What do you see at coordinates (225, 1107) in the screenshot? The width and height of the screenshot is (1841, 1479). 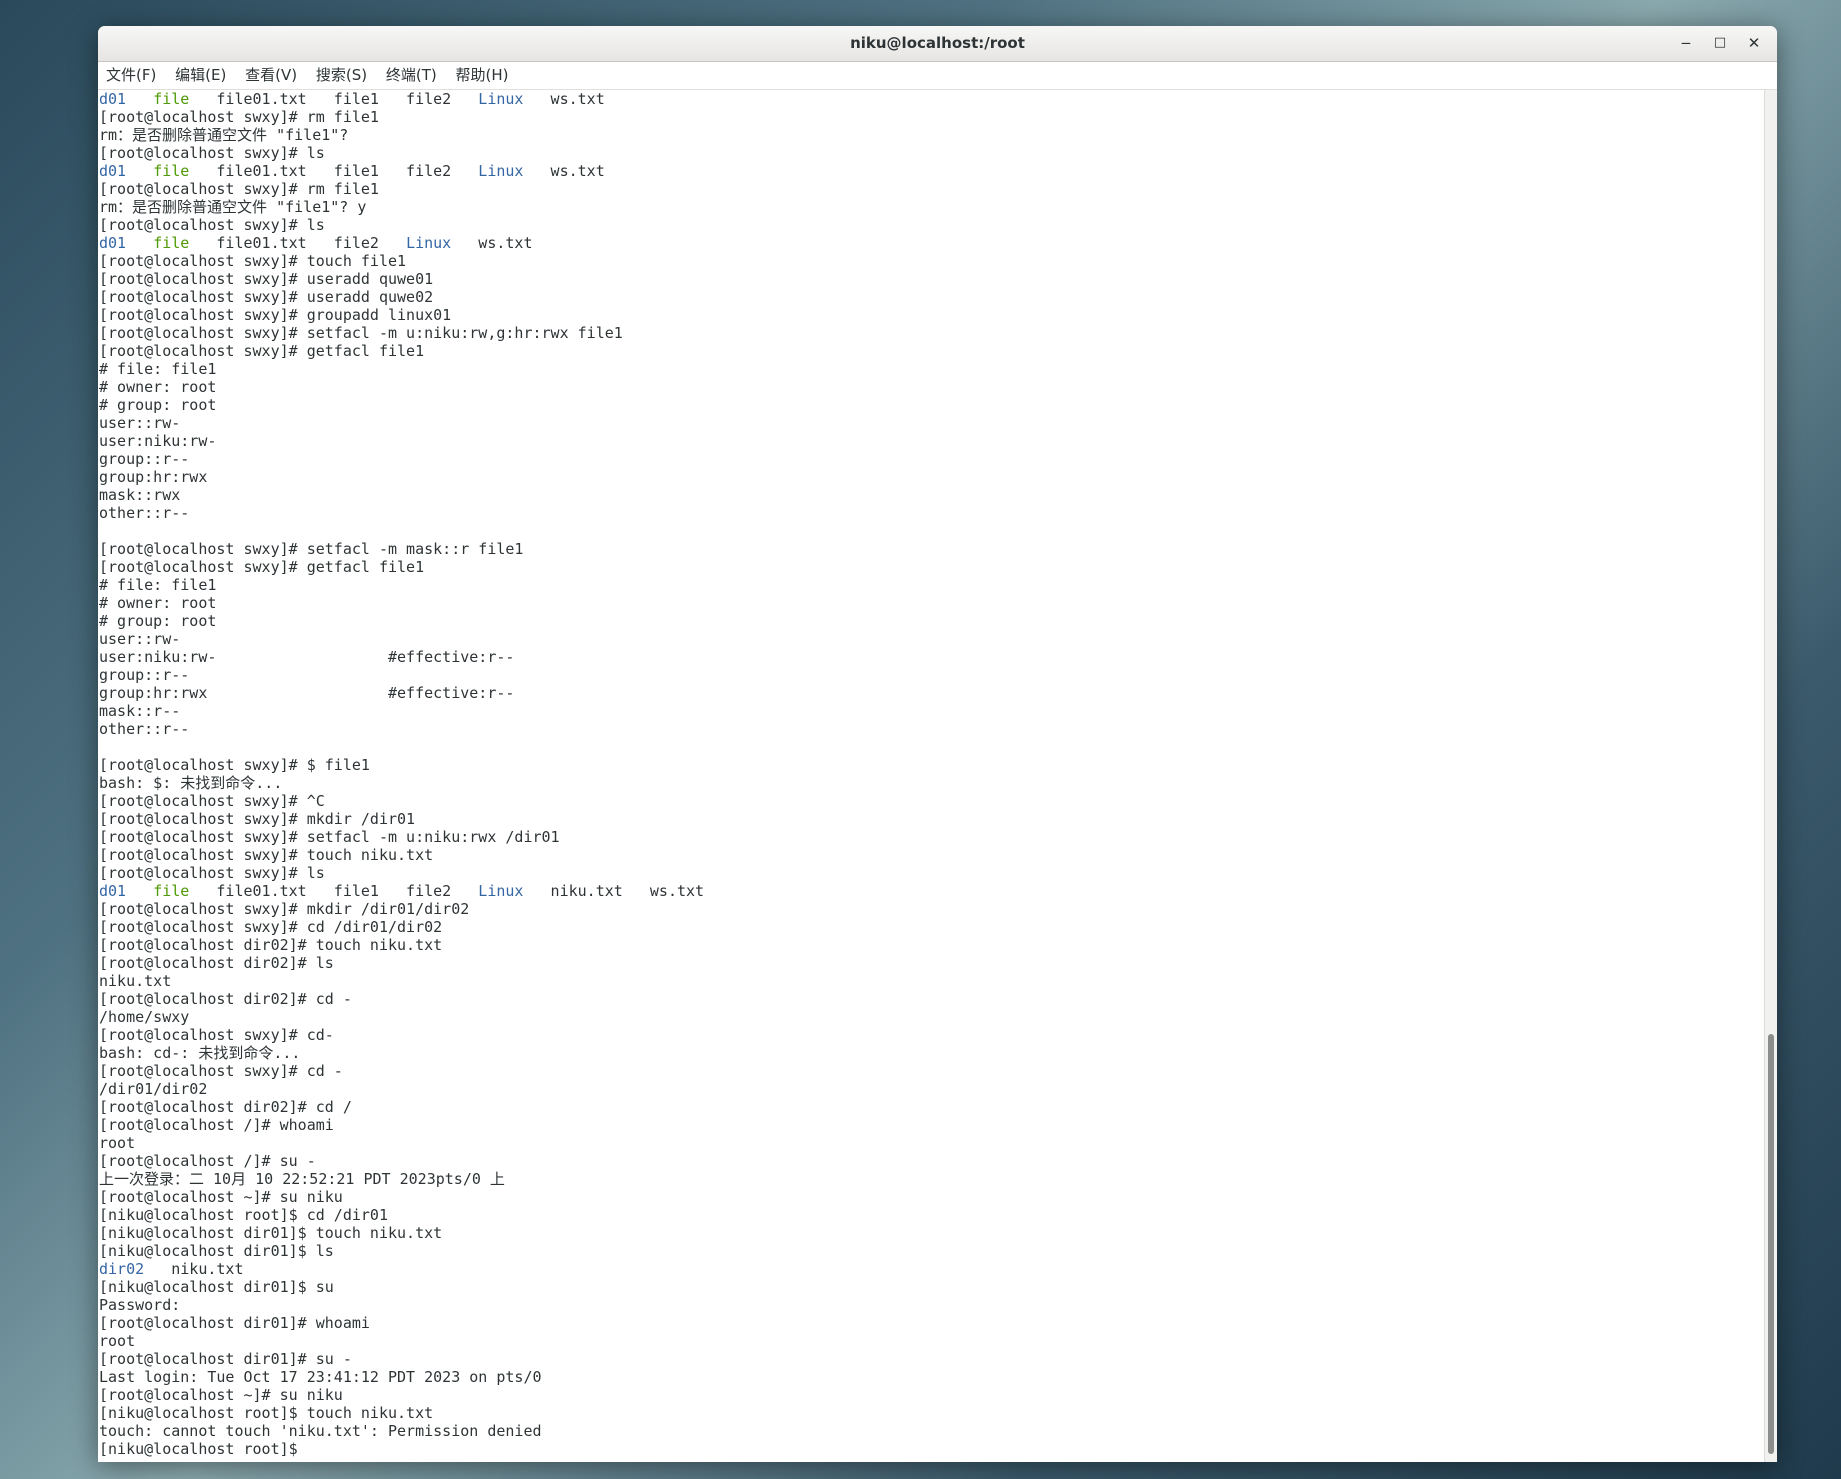 I see `terminal-line: [root@localhost dir02]# cd /` at bounding box center [225, 1107].